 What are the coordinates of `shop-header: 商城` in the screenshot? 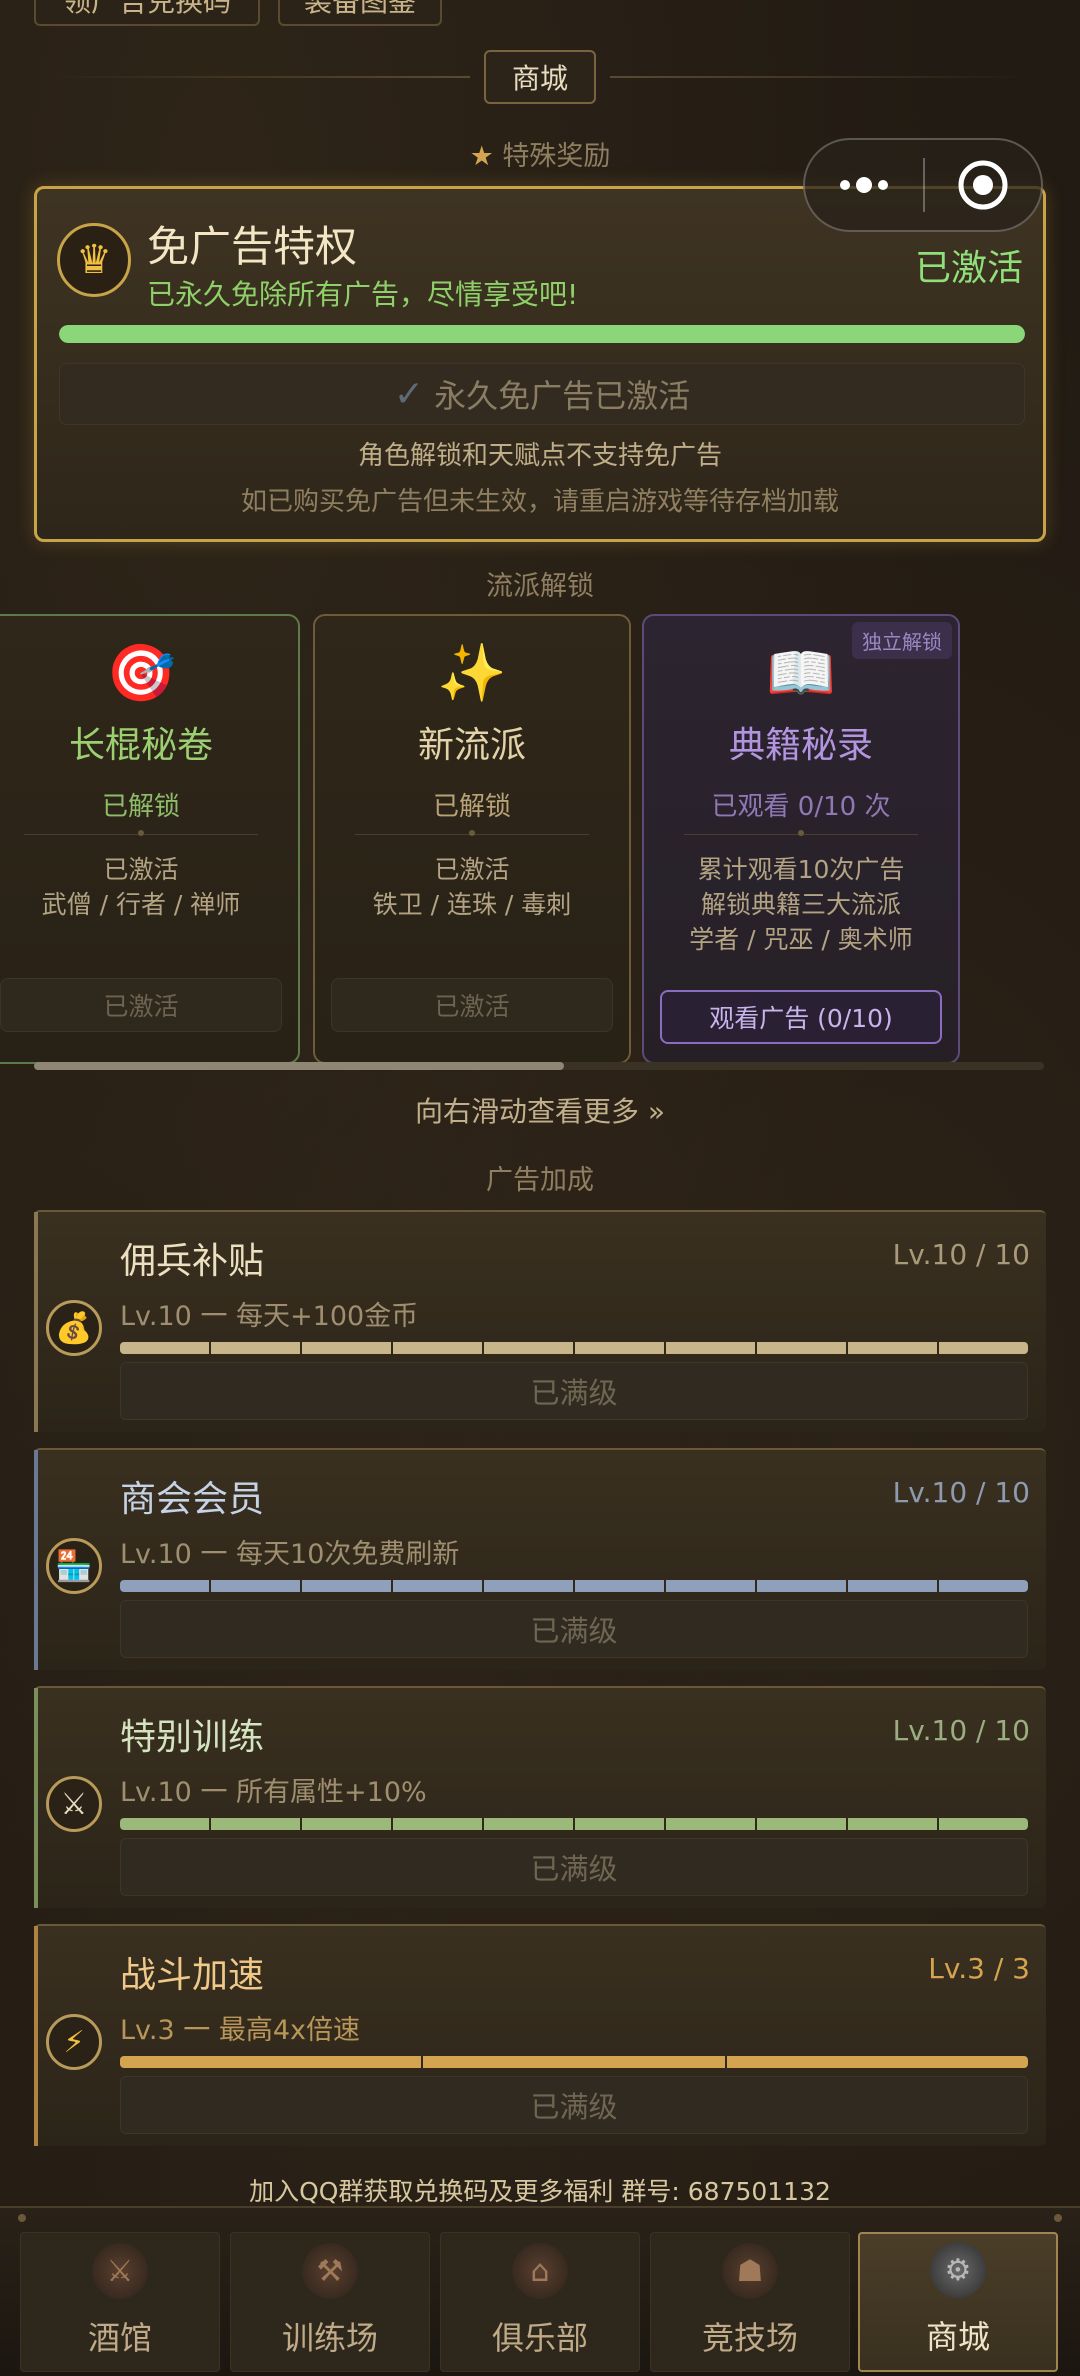 It's located at (540, 77).